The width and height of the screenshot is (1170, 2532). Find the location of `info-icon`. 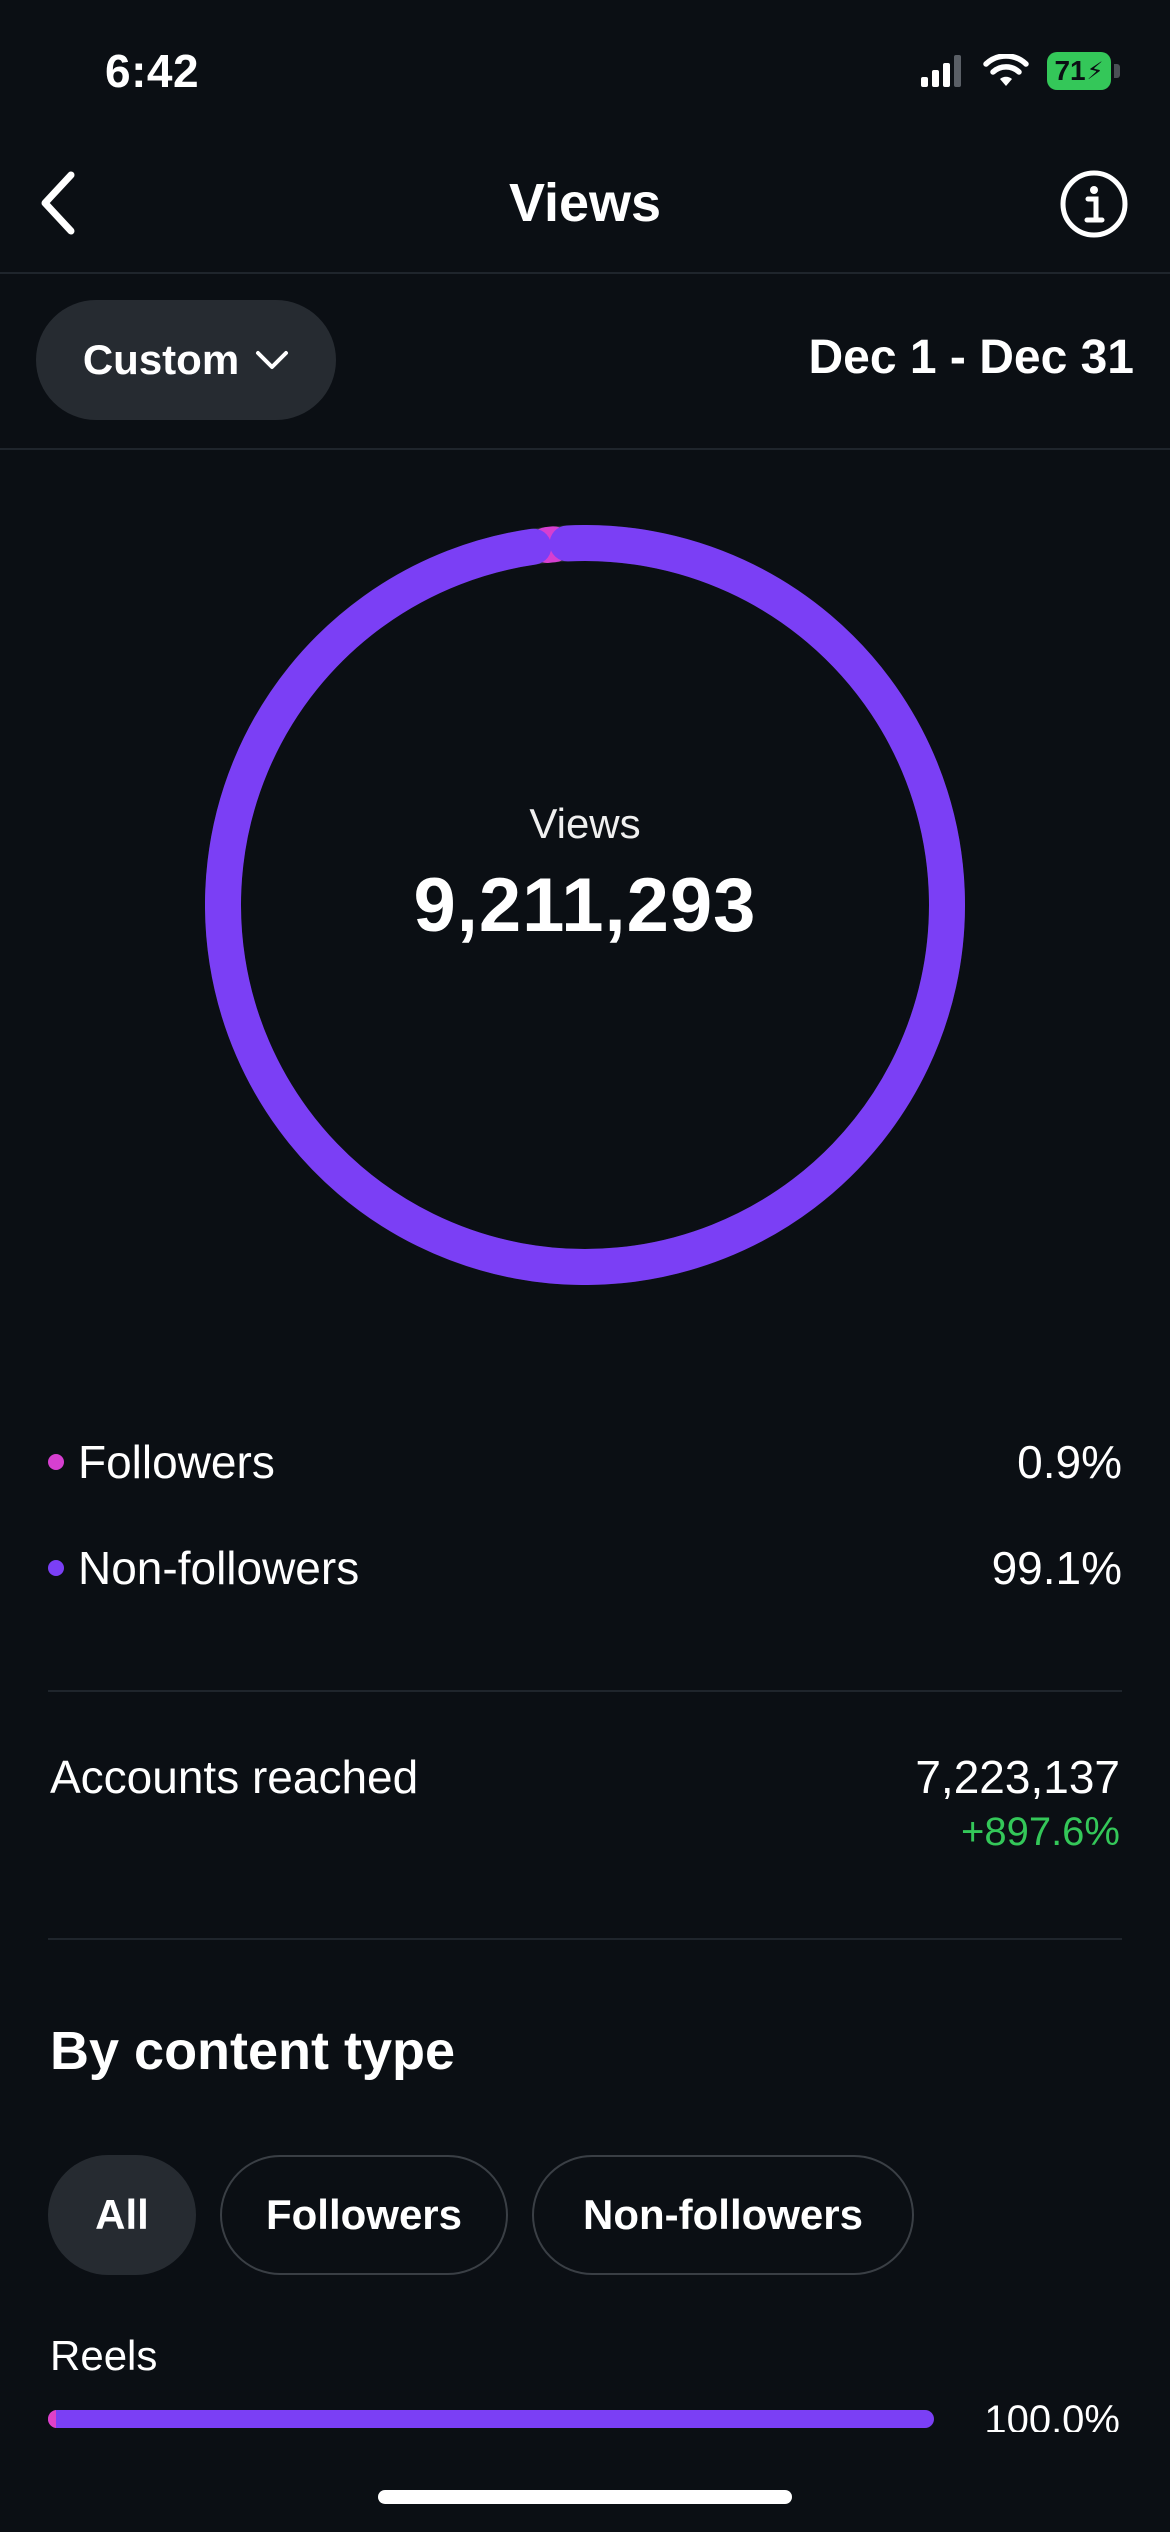

info-icon is located at coordinates (1094, 204).